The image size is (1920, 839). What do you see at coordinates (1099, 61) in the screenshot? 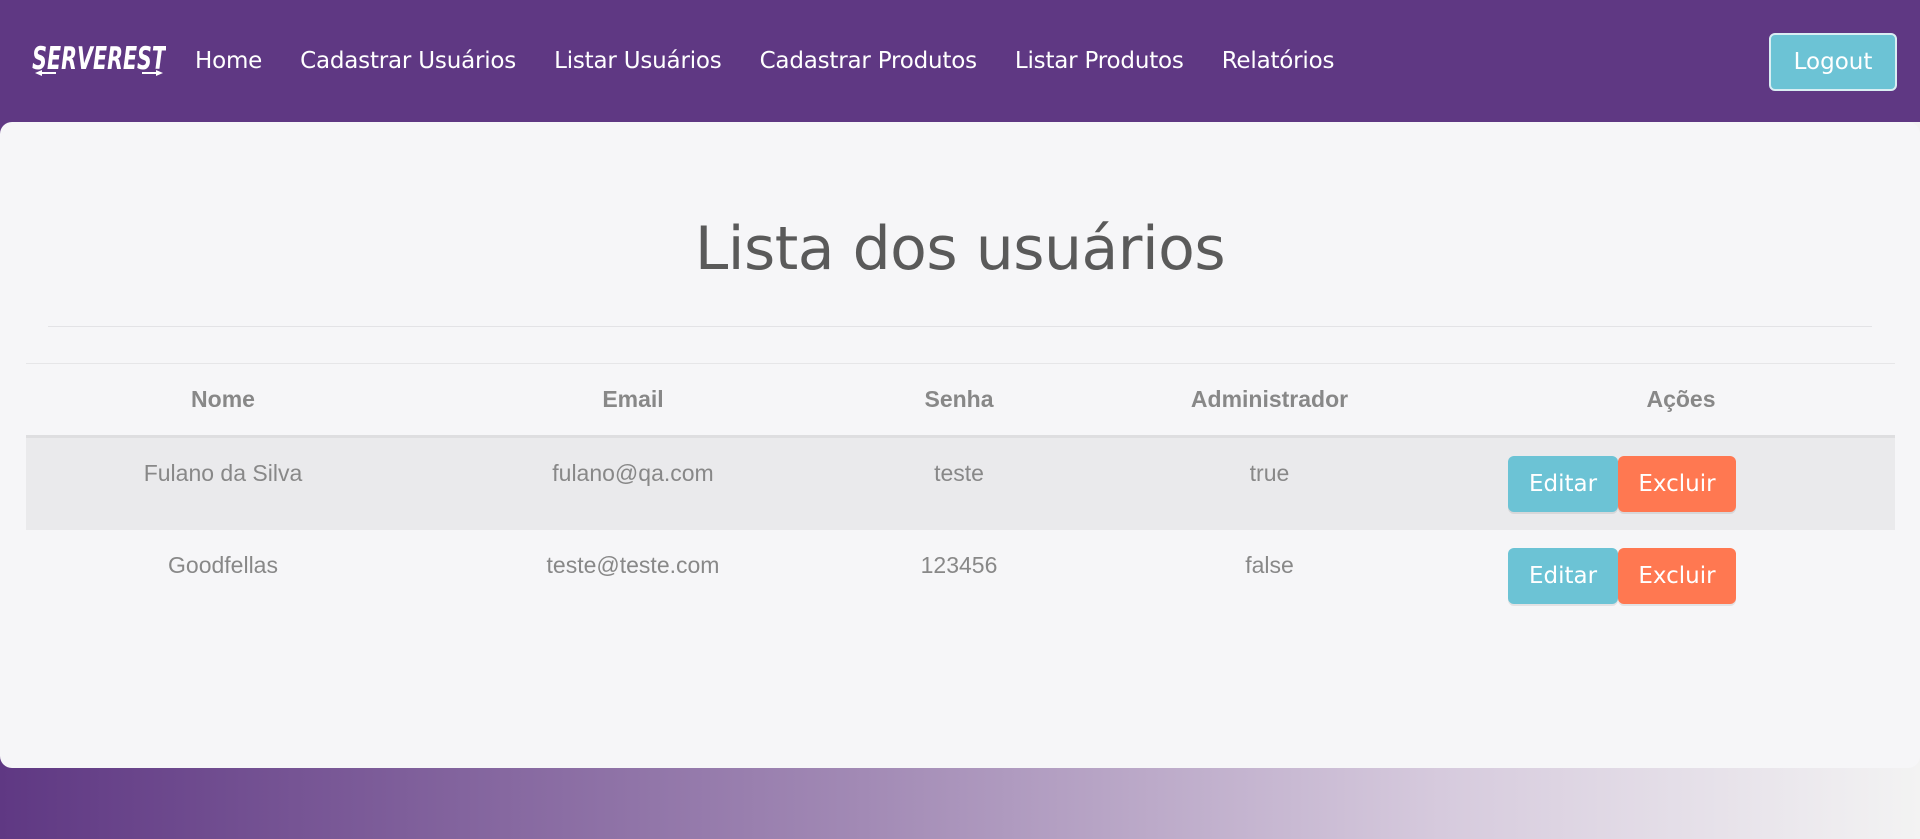
I see `nav-listar-produtos: Listar Produtos` at bounding box center [1099, 61].